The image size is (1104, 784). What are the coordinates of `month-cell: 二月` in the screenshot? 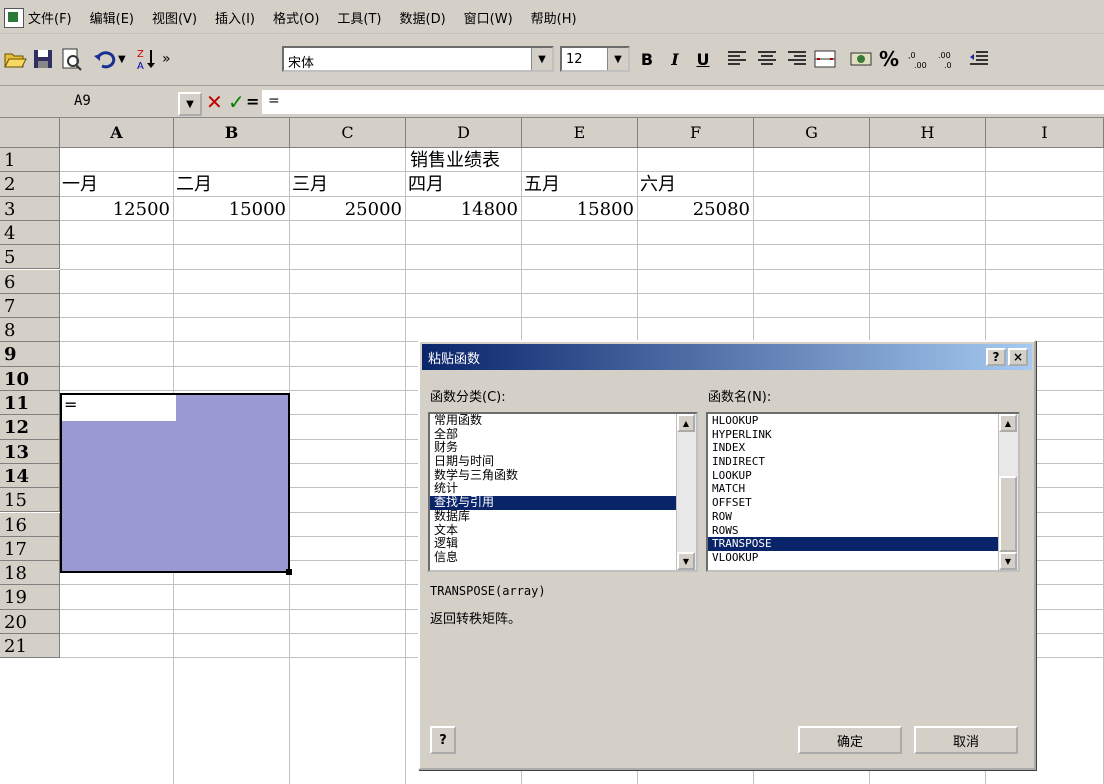 It's located at (194, 185).